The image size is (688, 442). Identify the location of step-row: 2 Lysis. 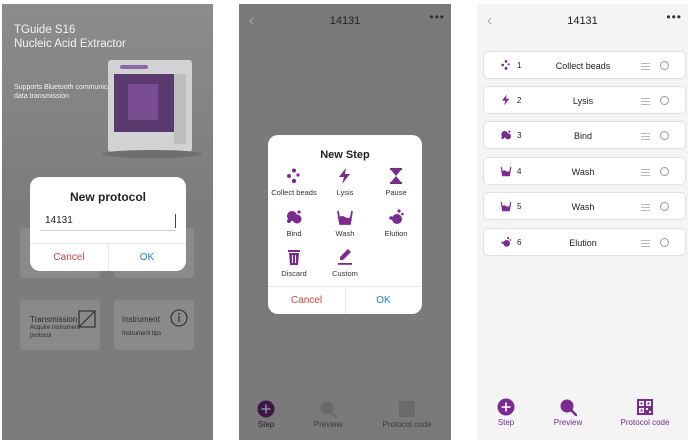
(584, 100).